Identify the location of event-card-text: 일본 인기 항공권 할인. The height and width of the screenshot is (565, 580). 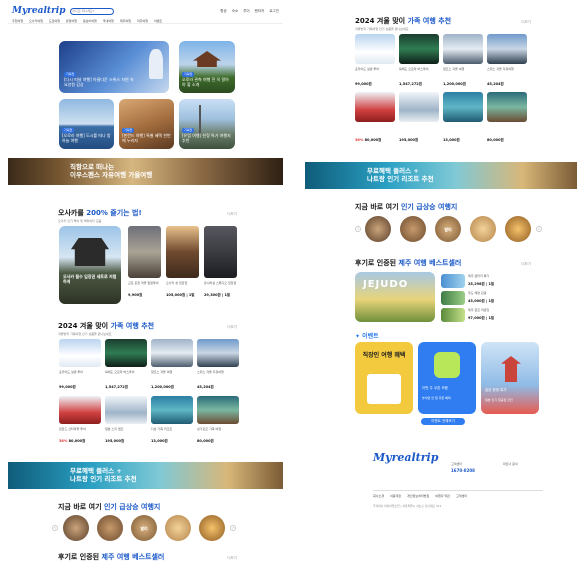
(499, 400).